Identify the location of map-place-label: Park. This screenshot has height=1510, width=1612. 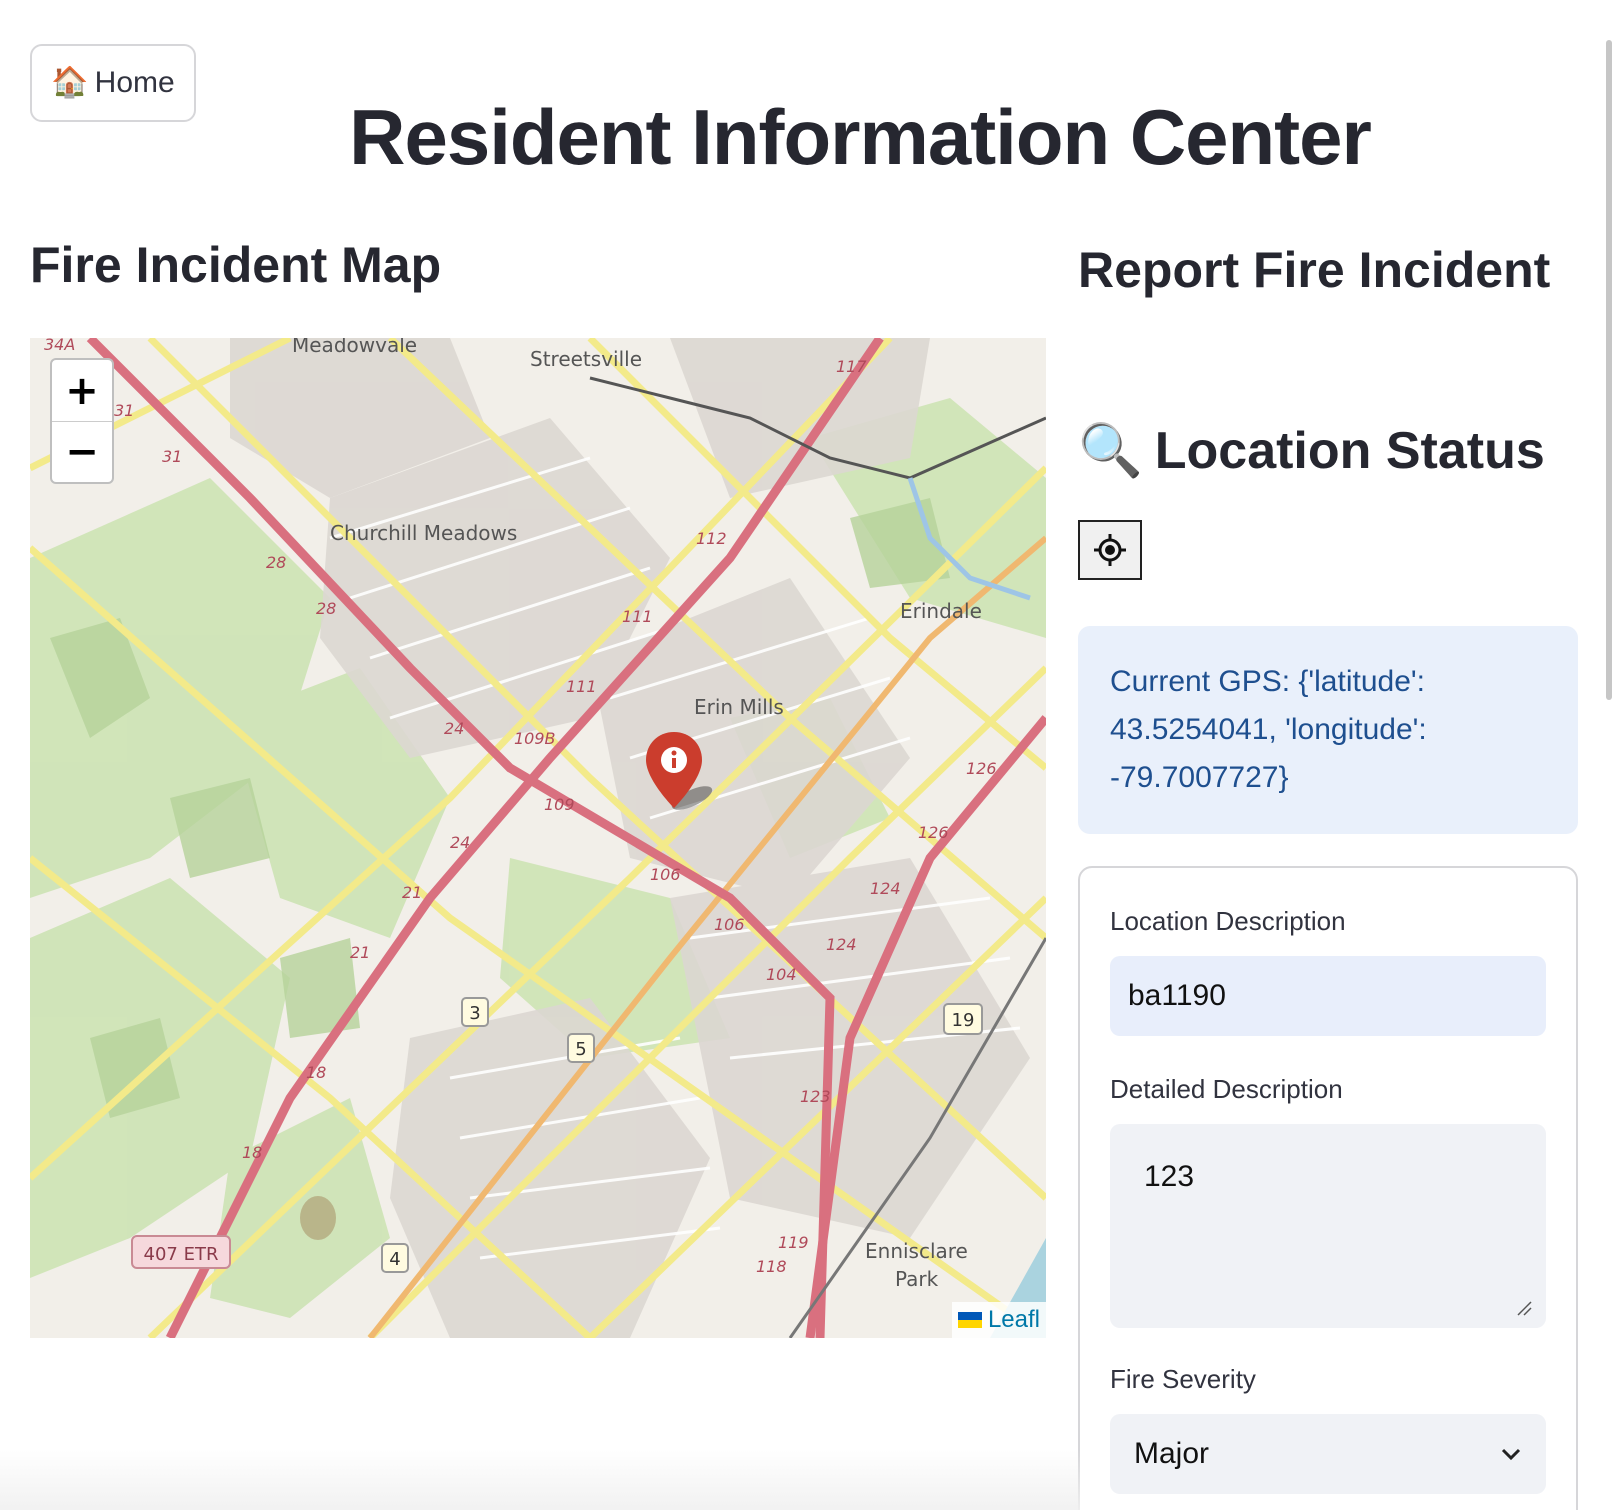
(917, 1279).